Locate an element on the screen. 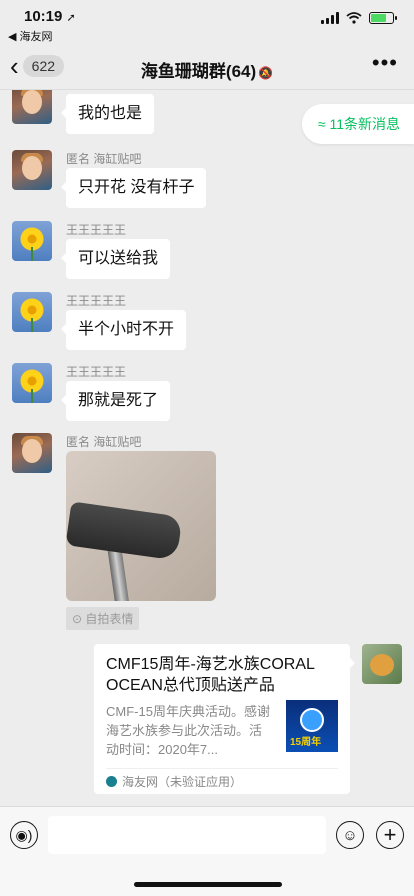  new-messages-label: ≈ 11条新消息 is located at coordinates (358, 124).